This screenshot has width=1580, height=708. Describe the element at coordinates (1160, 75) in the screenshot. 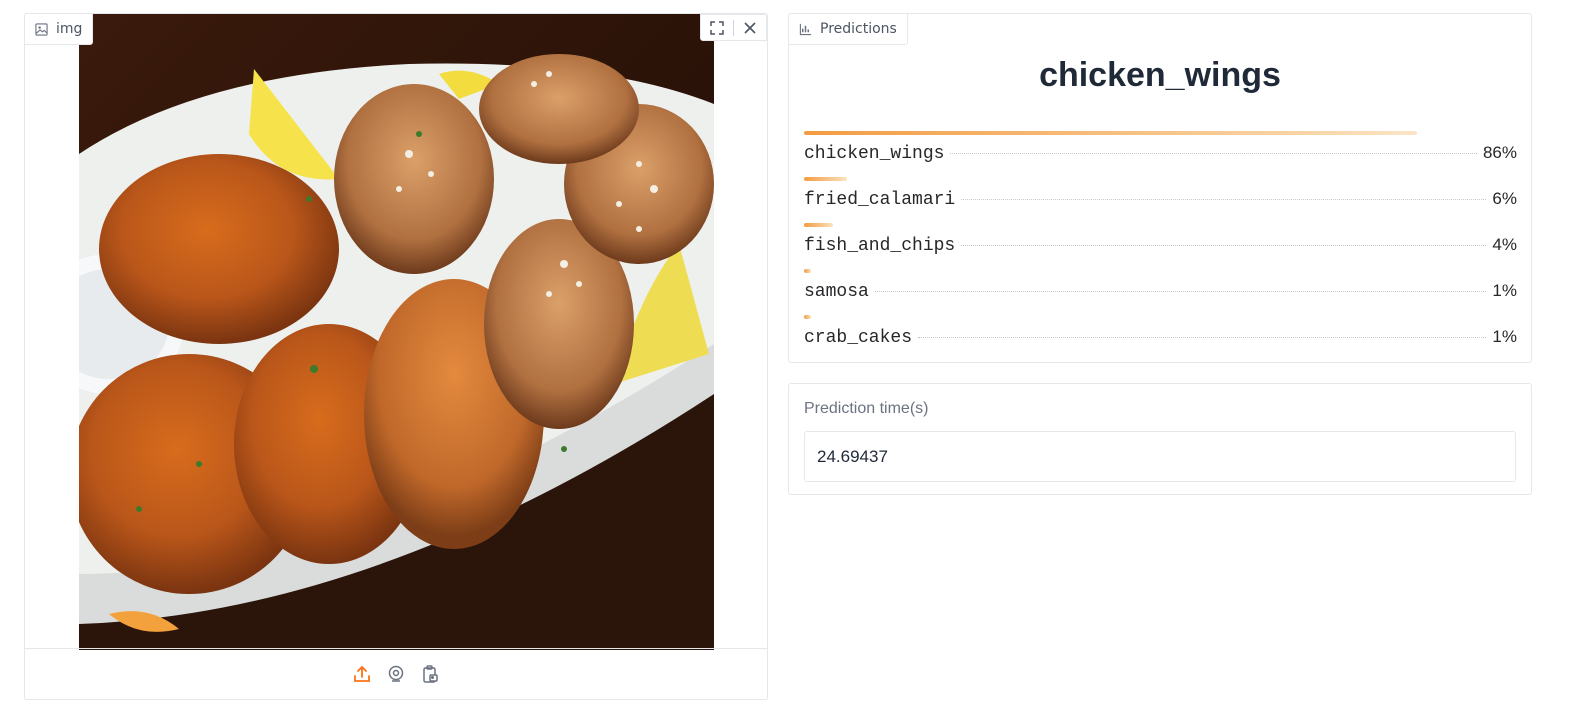

I see `top-prediction-label: chicken_wings` at that location.